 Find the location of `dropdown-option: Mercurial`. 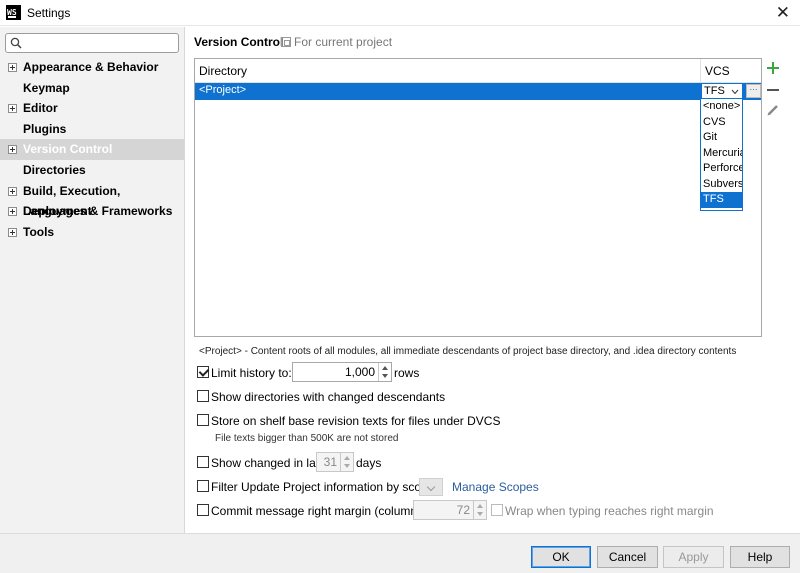

dropdown-option: Mercurial is located at coordinates (721, 154).